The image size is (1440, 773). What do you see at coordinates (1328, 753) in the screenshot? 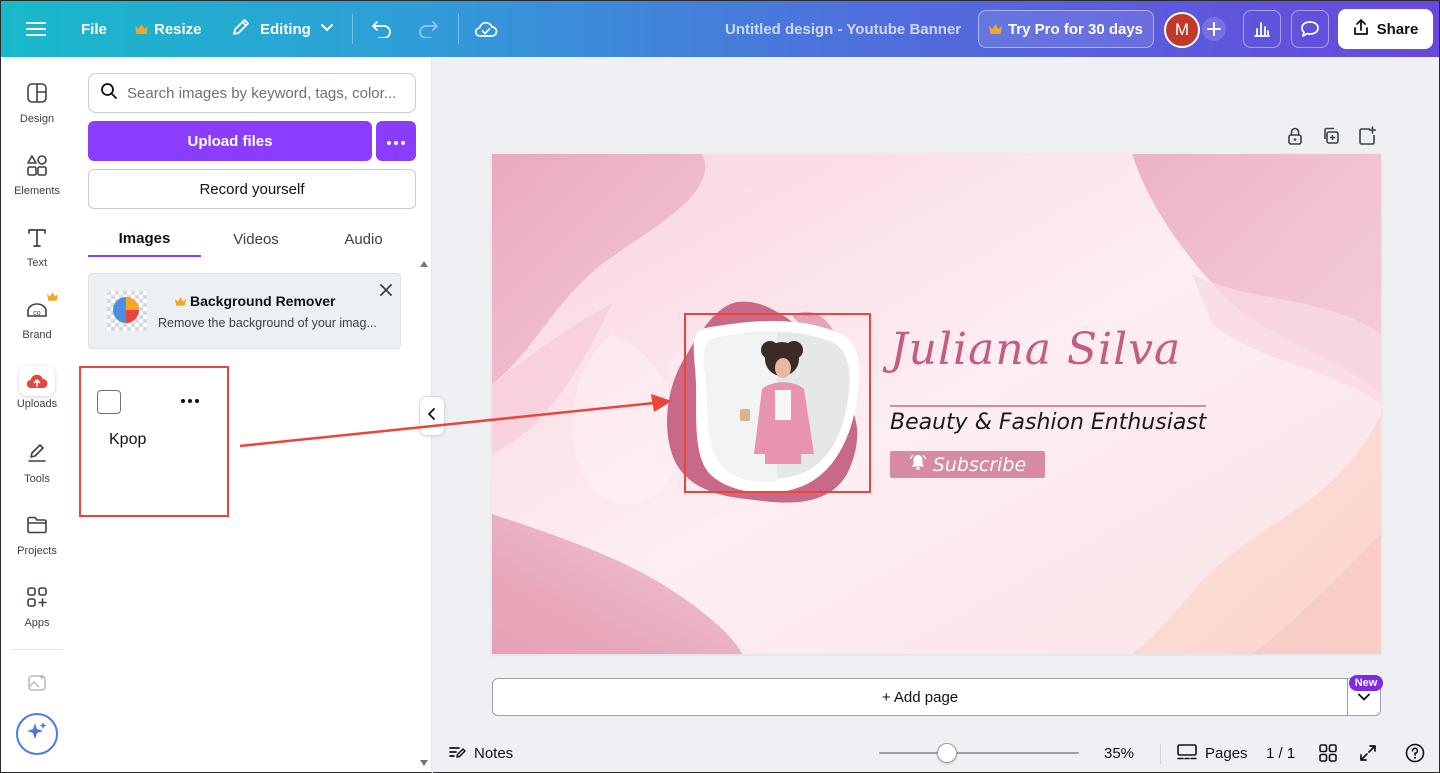
I see `grid-view-icon` at bounding box center [1328, 753].